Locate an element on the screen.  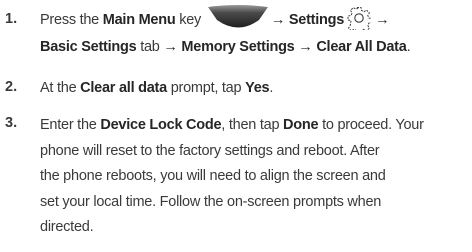
step-text: At the Clear all data prompt, tap Yes. is located at coordinates (256, 89).